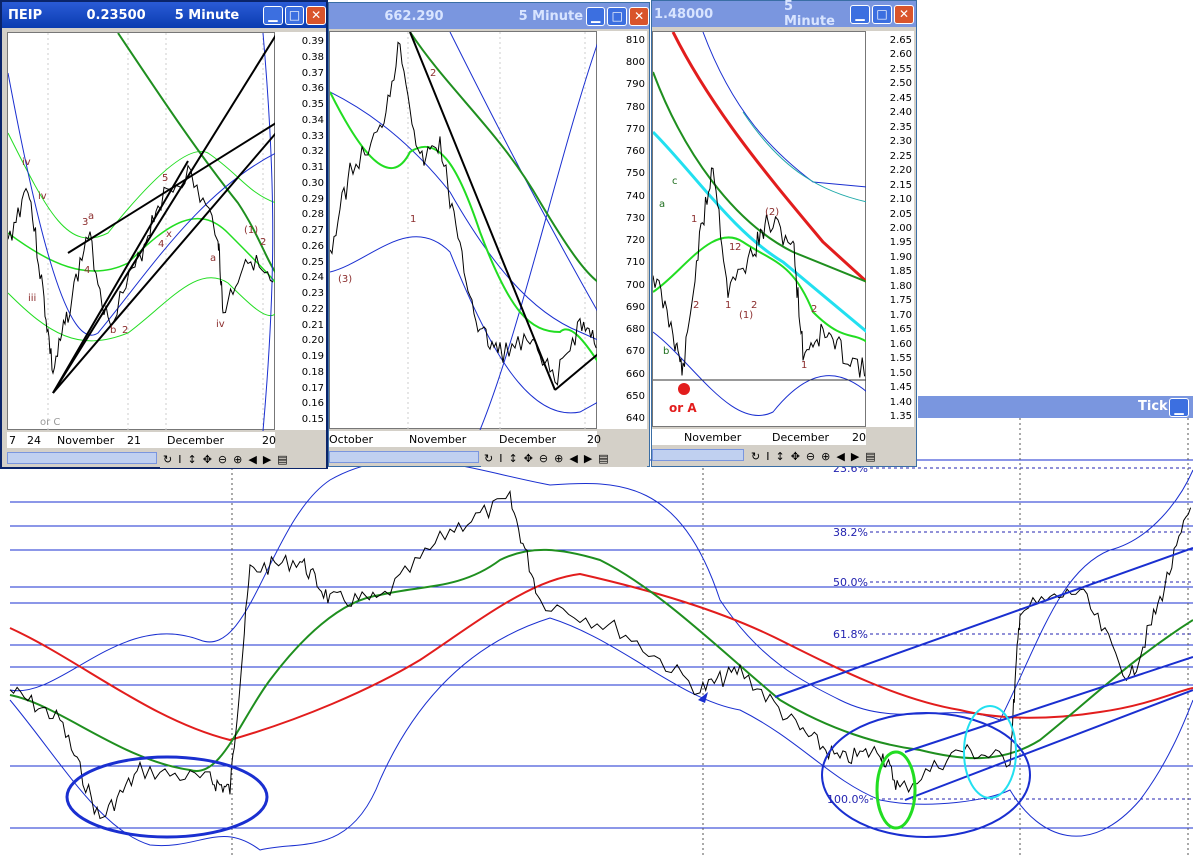  What do you see at coordinates (489, 16) in the screenshot?
I see `window-2-titlebar: 662.290 5 Minute ▁ □ ✕` at bounding box center [489, 16].